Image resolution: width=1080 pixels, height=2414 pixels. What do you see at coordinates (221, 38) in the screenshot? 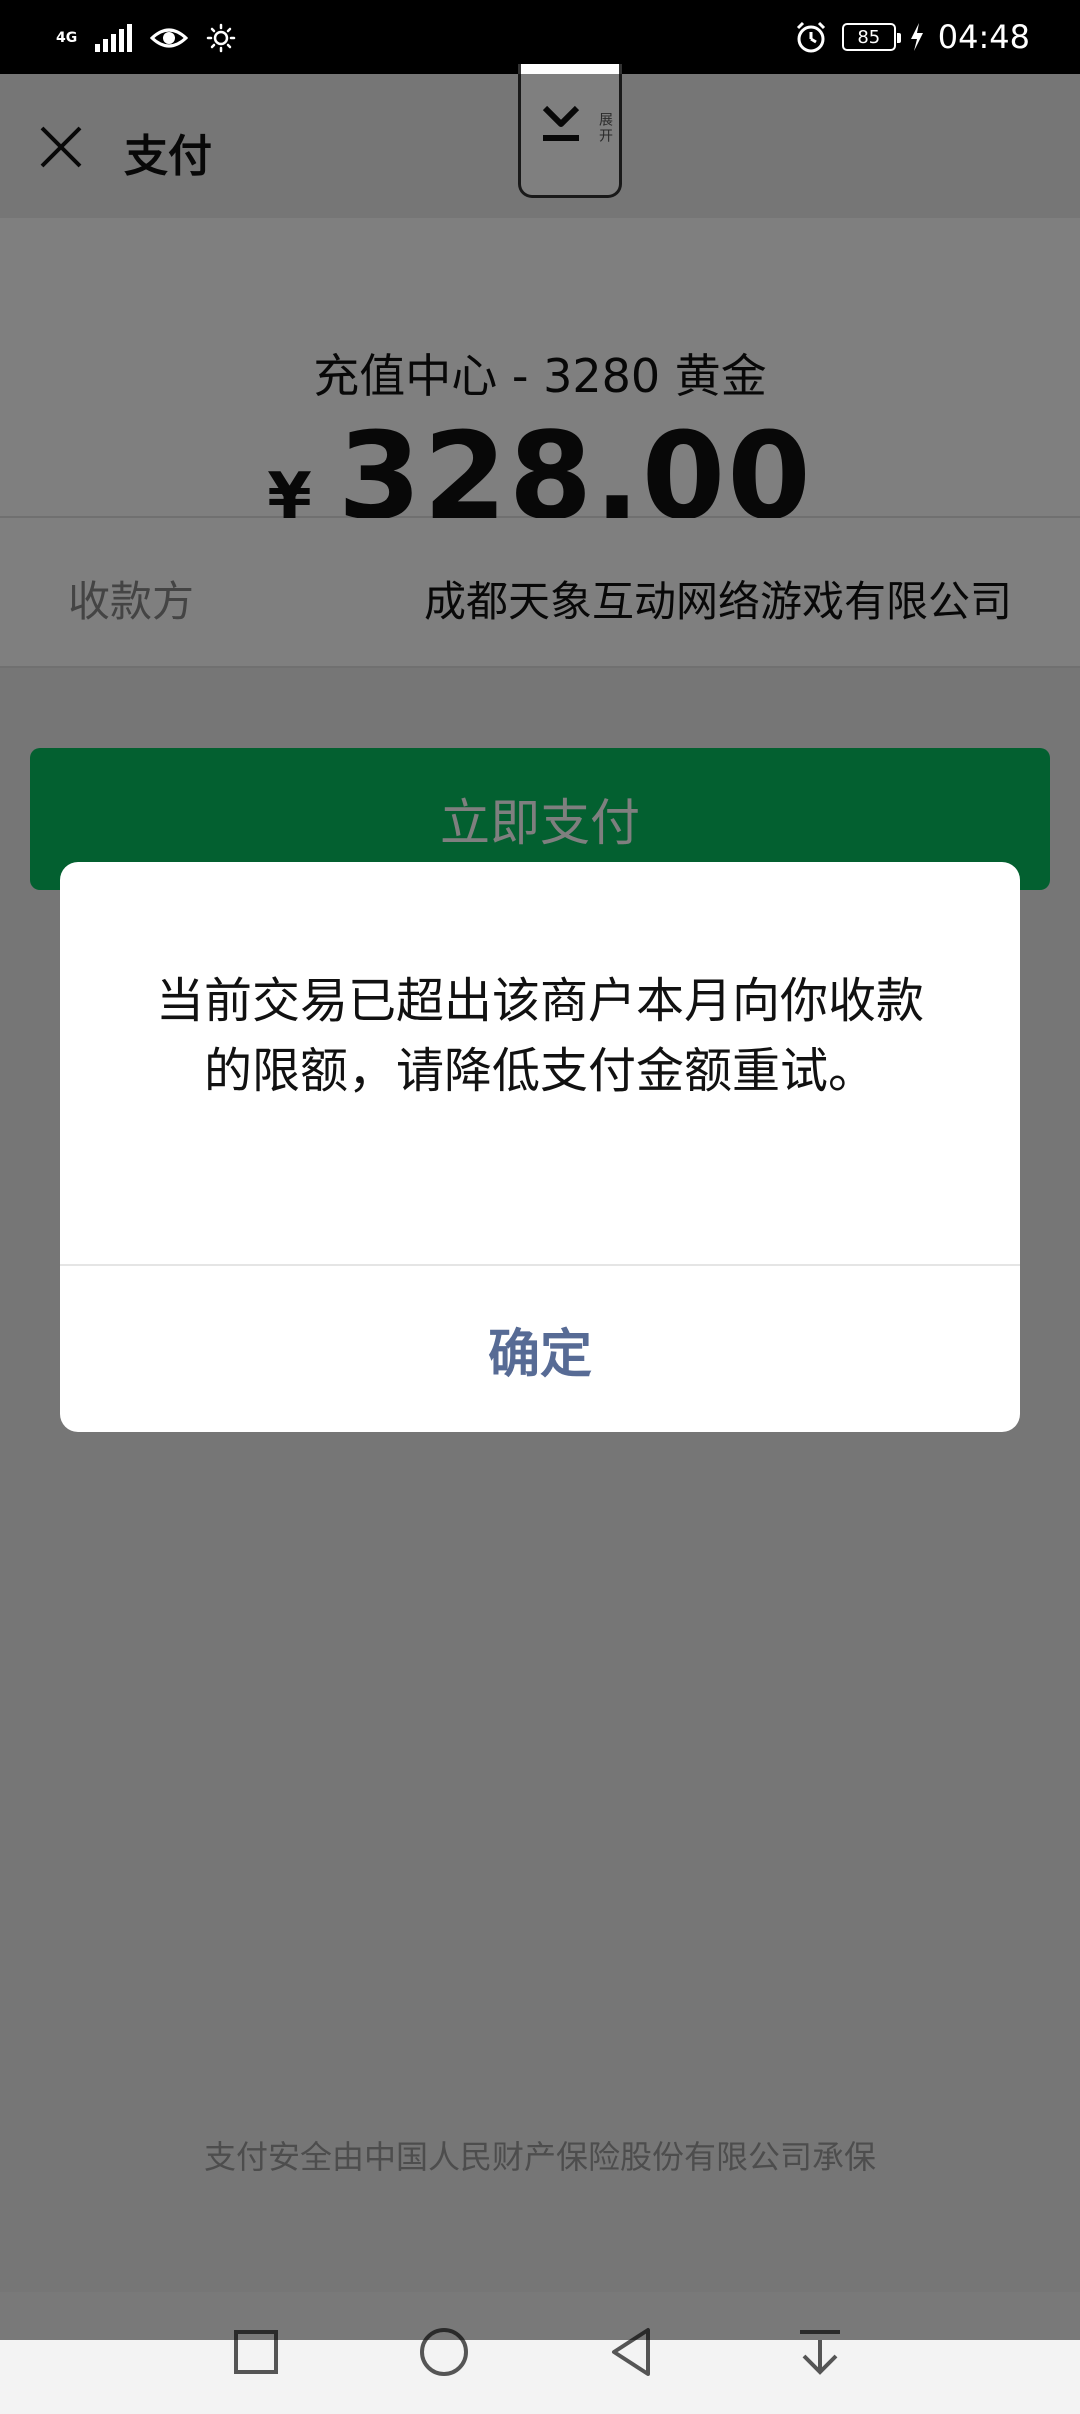
I see `brightness-icon` at bounding box center [221, 38].